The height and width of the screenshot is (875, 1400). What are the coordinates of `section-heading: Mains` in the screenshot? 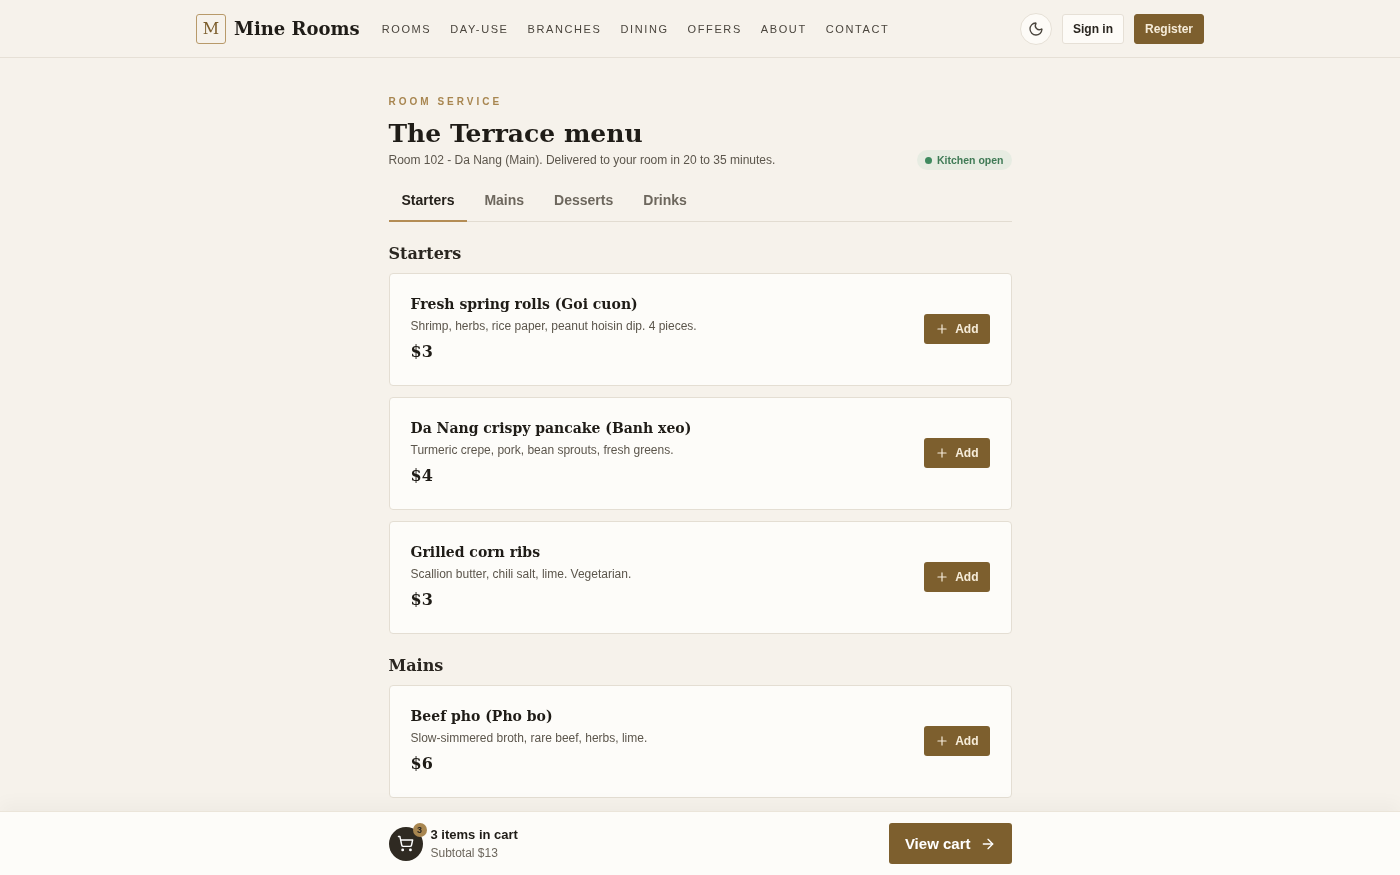 It's located at (416, 665).